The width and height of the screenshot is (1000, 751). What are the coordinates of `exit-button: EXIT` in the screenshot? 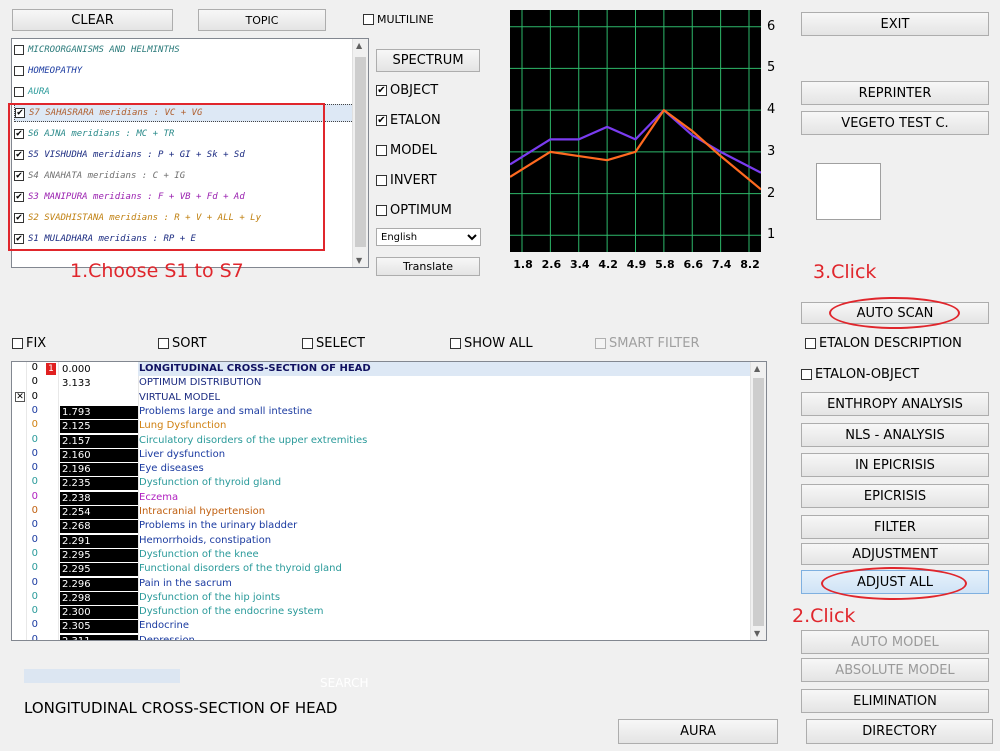 It's located at (895, 24).